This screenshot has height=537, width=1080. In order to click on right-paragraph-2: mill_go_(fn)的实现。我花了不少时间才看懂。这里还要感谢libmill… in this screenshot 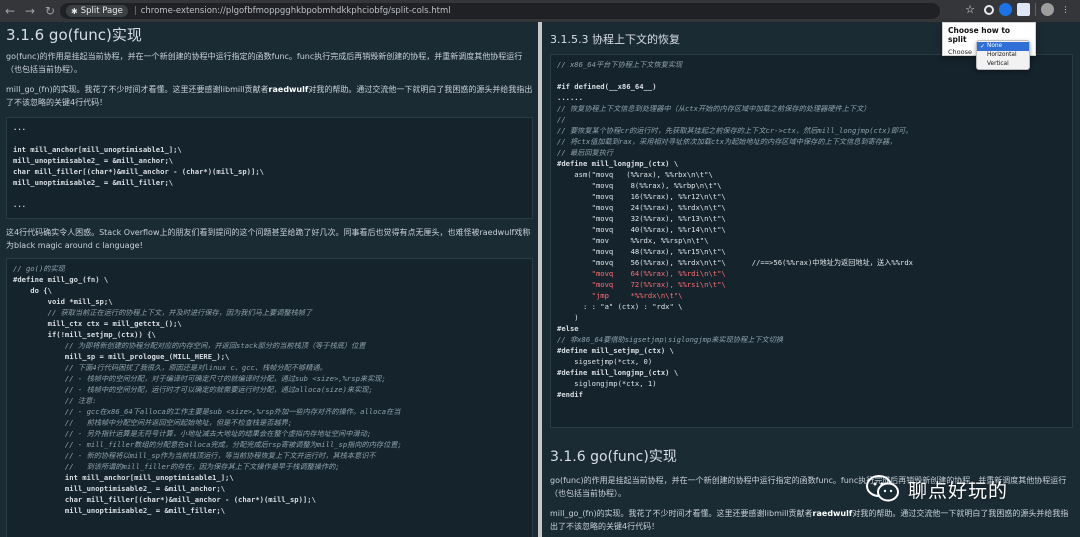, I will do `click(813, 520)`.